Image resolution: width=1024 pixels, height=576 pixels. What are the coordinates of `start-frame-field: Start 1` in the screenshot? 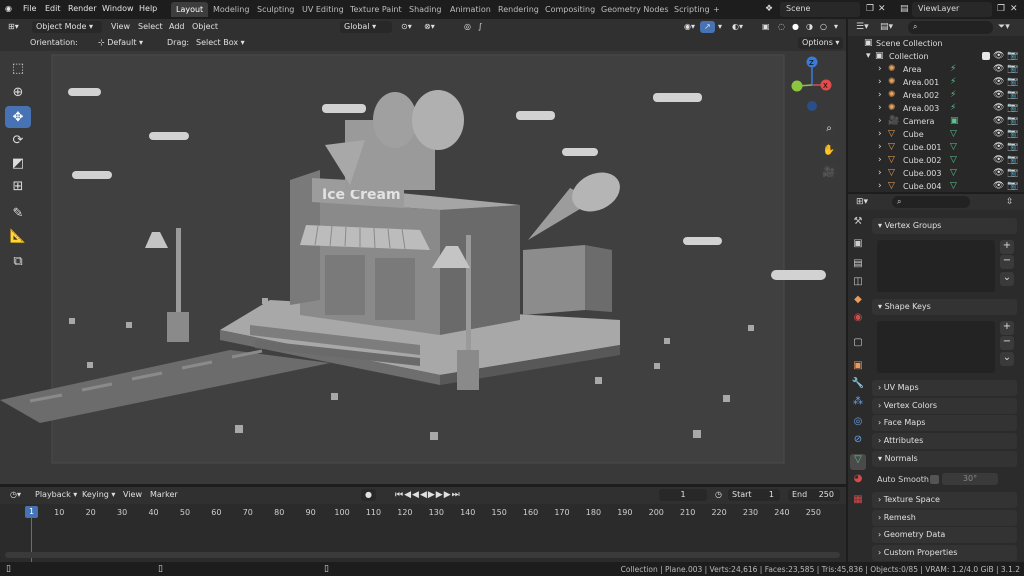 It's located at (754, 495).